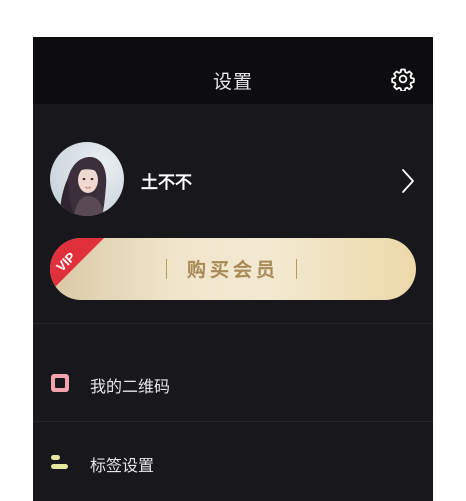 The width and height of the screenshot is (466, 501). What do you see at coordinates (233, 421) in the screenshot?
I see `row-divider` at bounding box center [233, 421].